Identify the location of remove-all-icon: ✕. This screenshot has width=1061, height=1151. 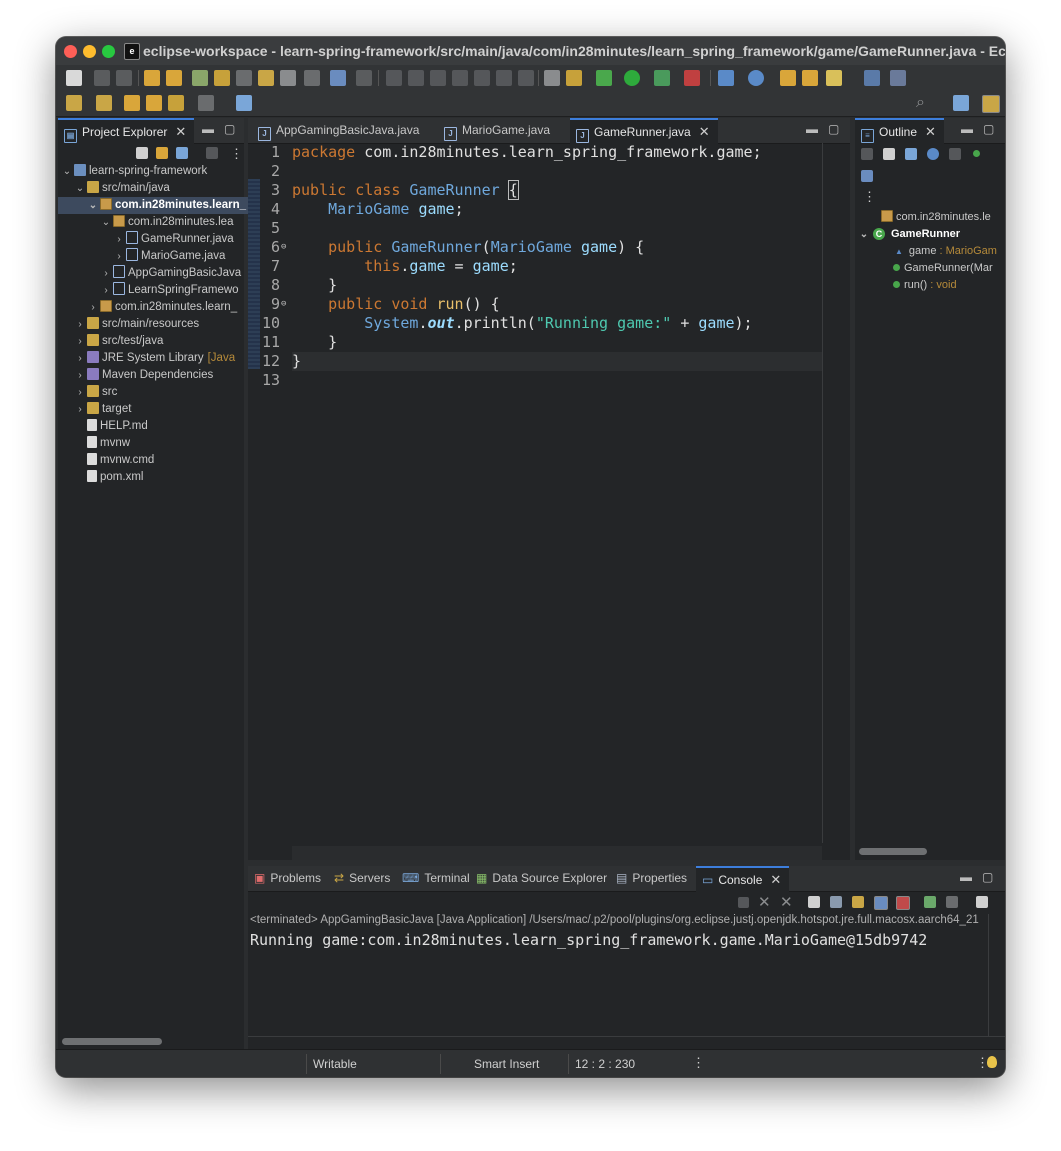
(786, 902).